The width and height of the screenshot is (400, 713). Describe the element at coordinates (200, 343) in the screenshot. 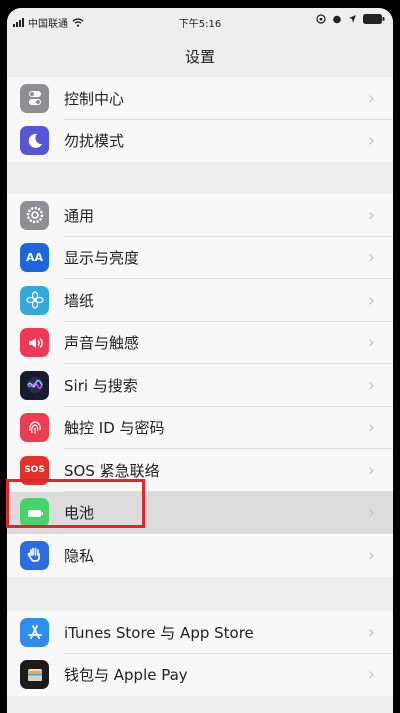

I see `settings-item-sounds: 声音与触感 ›` at that location.